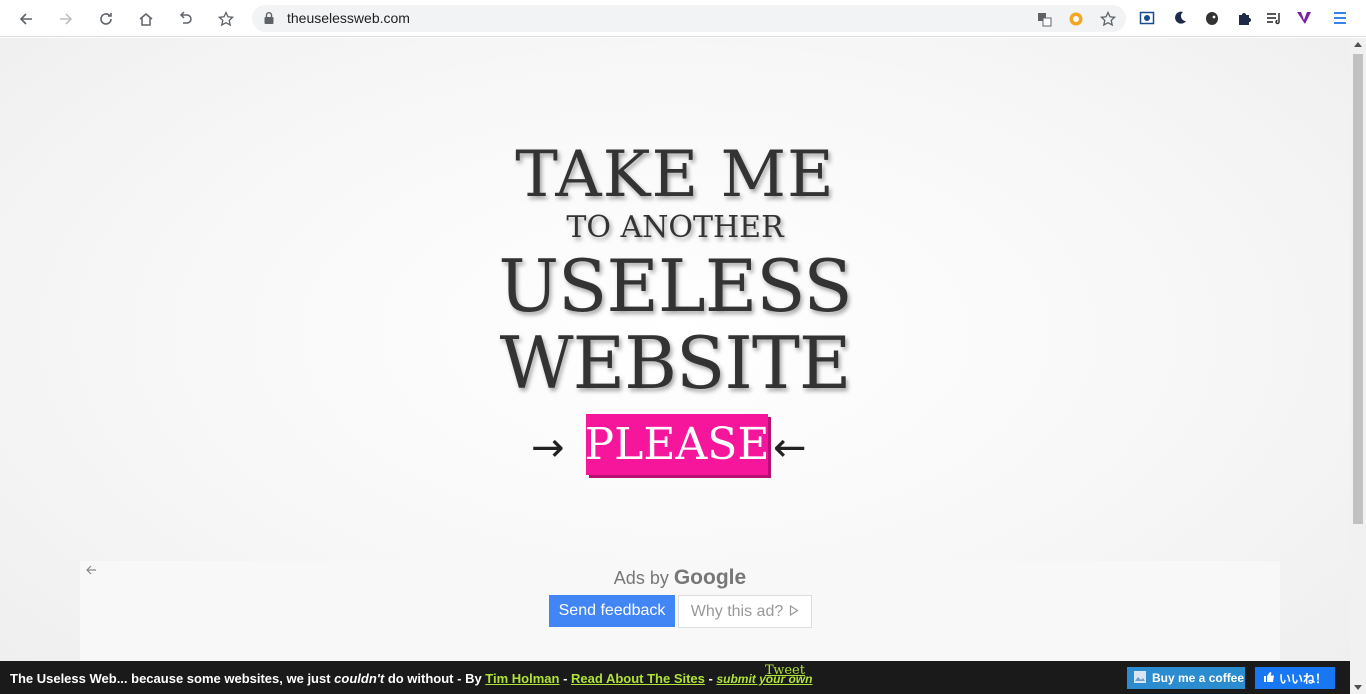 The width and height of the screenshot is (1366, 694). Describe the element at coordinates (1198, 678) in the screenshot. I see `coffee-label: Buy me a coffee` at that location.